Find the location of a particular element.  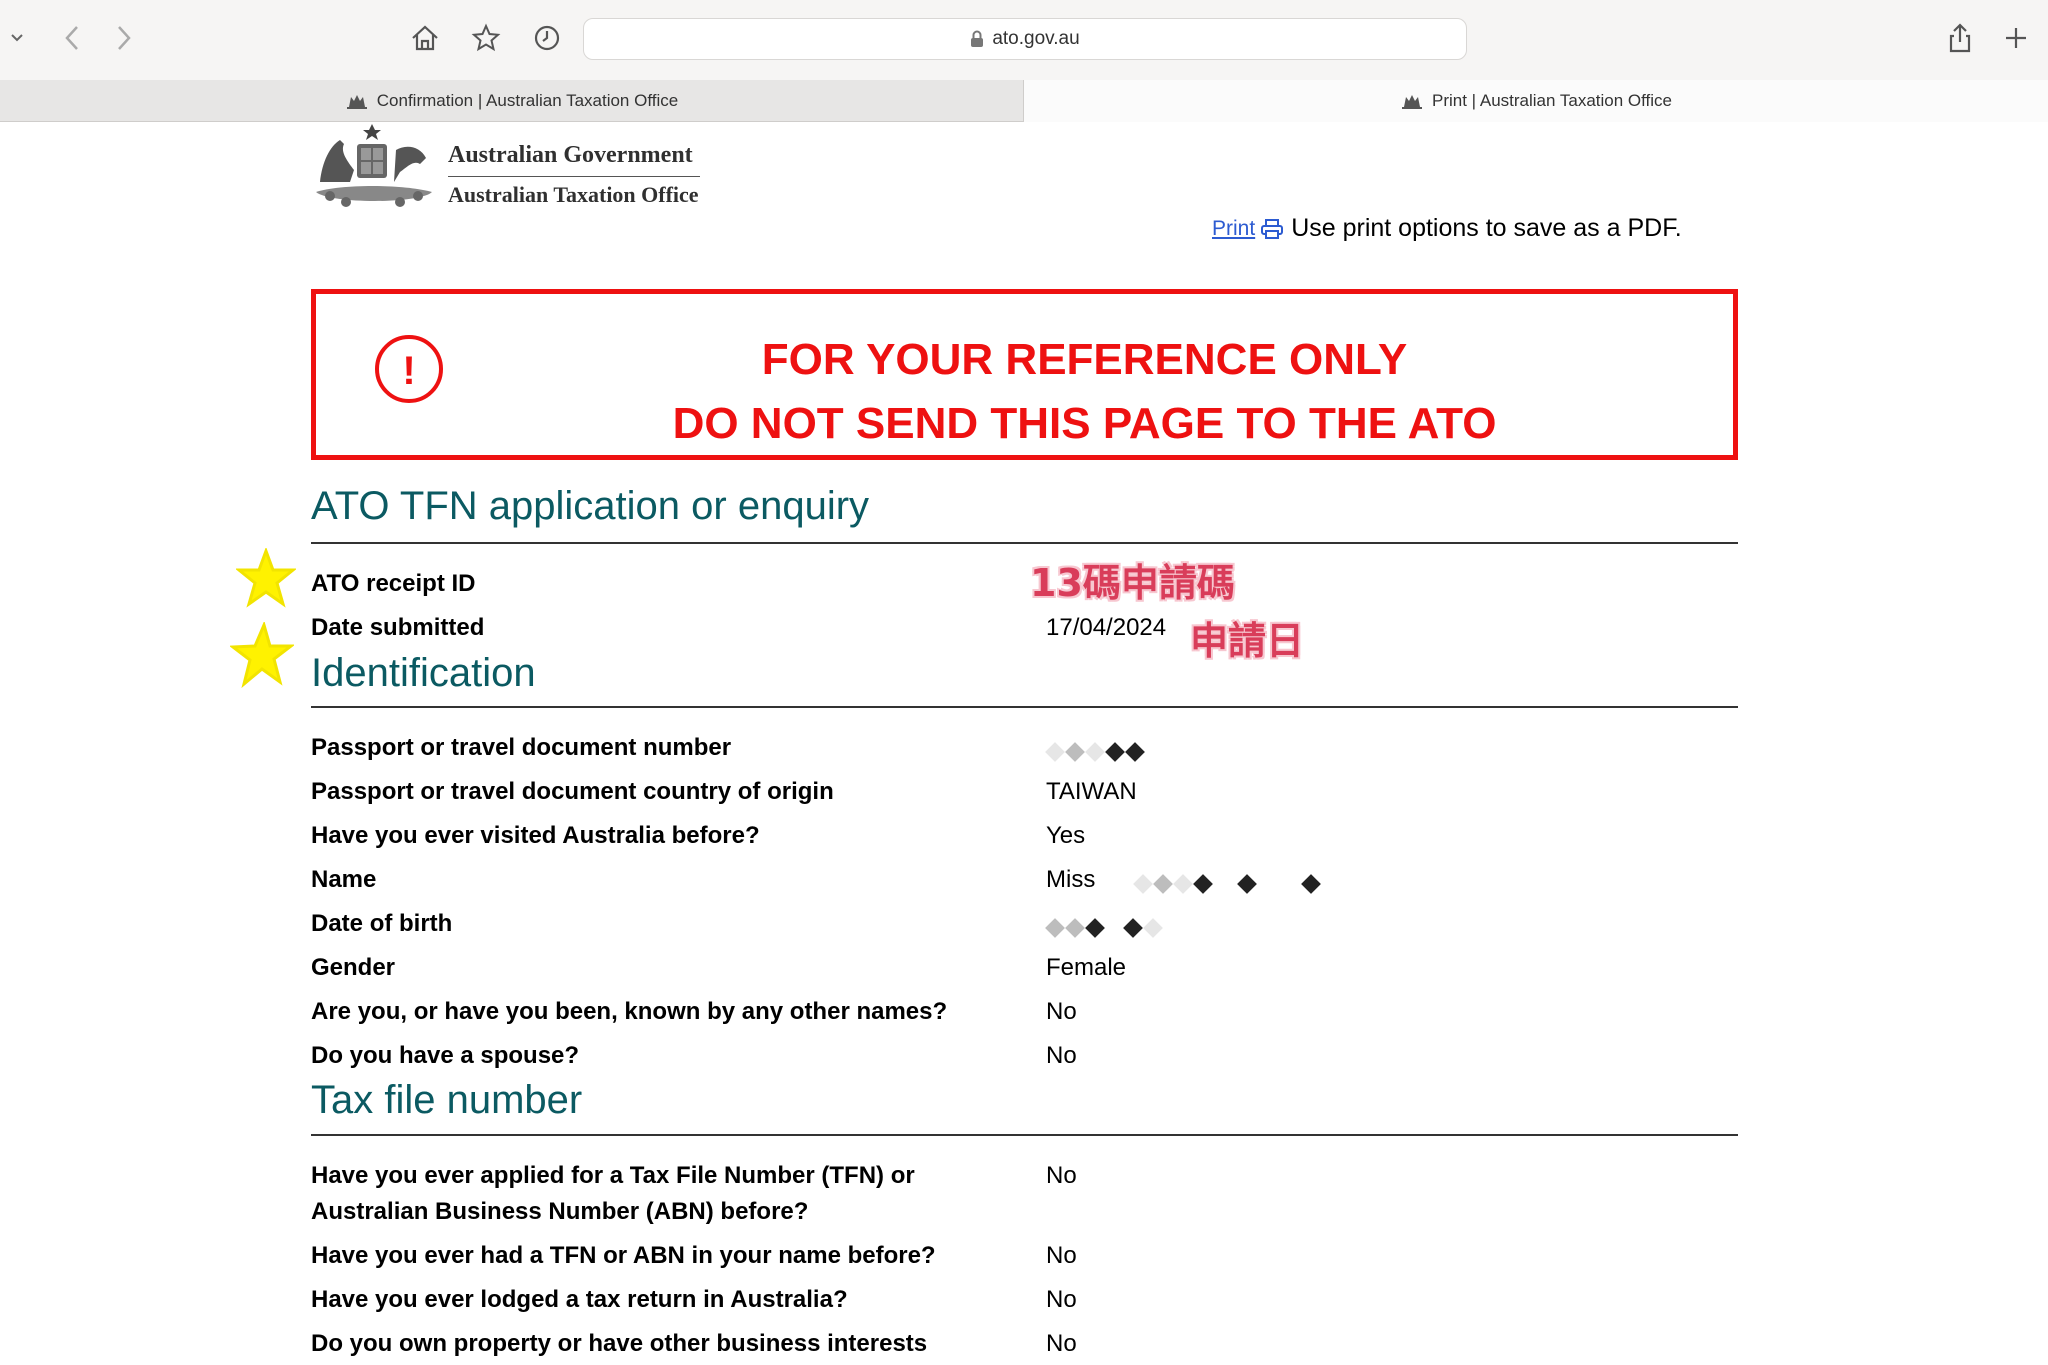

applied-tfn-label-line-2: Australian Business Number (ABN) before? is located at coordinates (560, 1211).